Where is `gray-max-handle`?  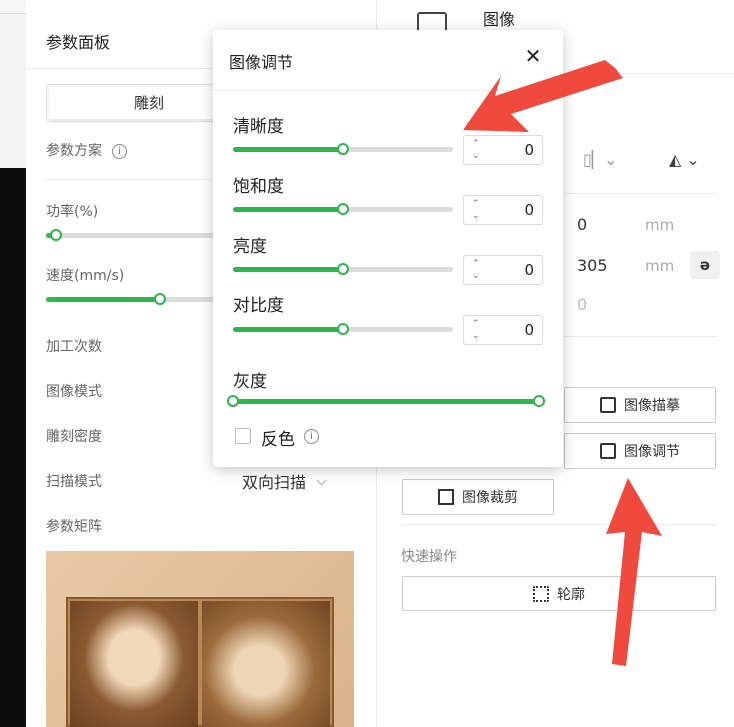
gray-max-handle is located at coordinates (539, 401).